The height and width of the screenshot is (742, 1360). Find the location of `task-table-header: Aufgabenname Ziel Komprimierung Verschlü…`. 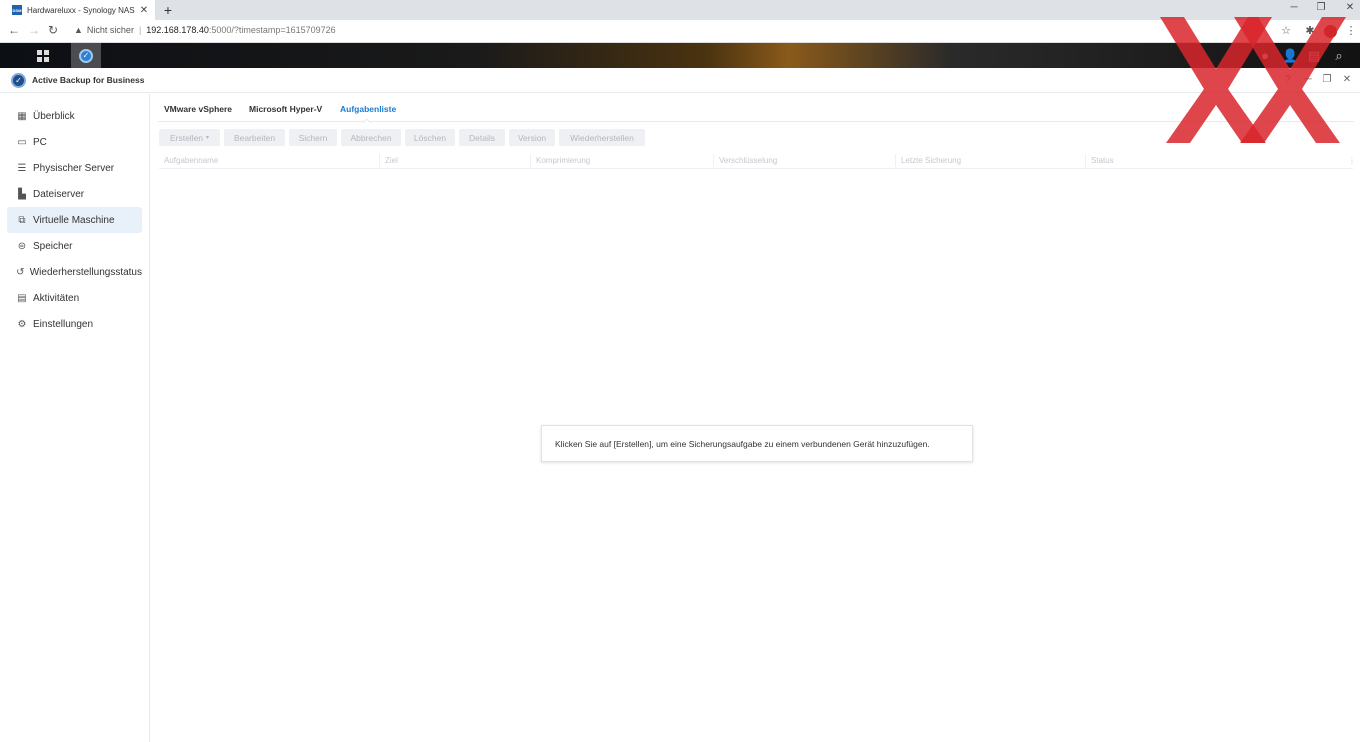

task-table-header: Aufgabenname Ziel Komprimierung Verschlü… is located at coordinates (757, 160).